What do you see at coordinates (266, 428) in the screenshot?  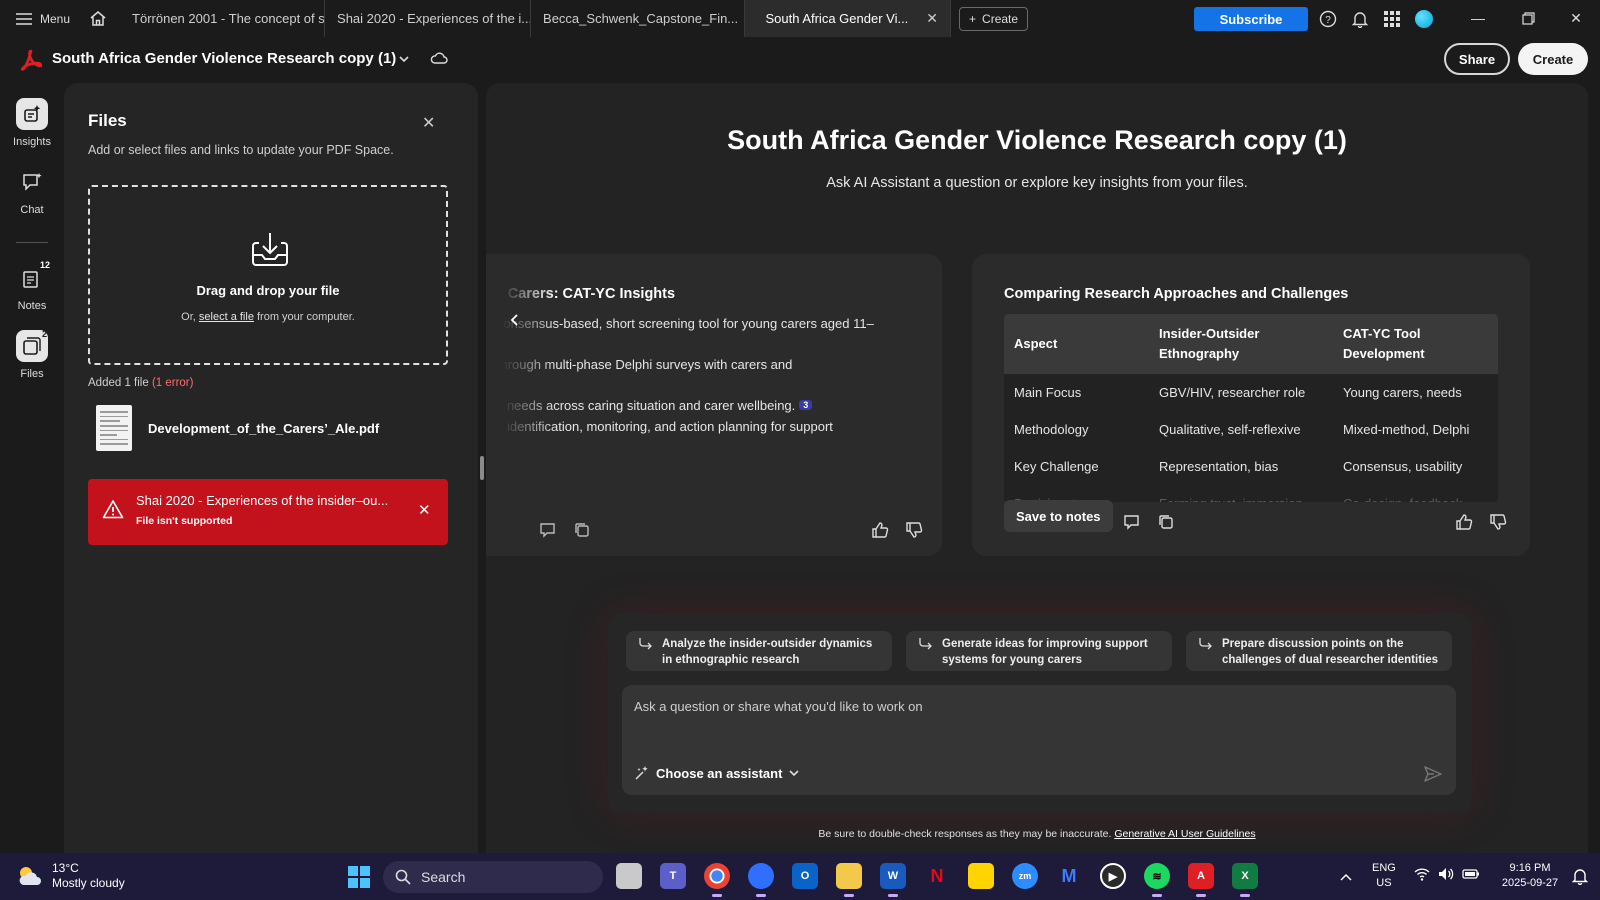 I see `file-list-item: Development_of_the_Carers’_Ale.pdf` at bounding box center [266, 428].